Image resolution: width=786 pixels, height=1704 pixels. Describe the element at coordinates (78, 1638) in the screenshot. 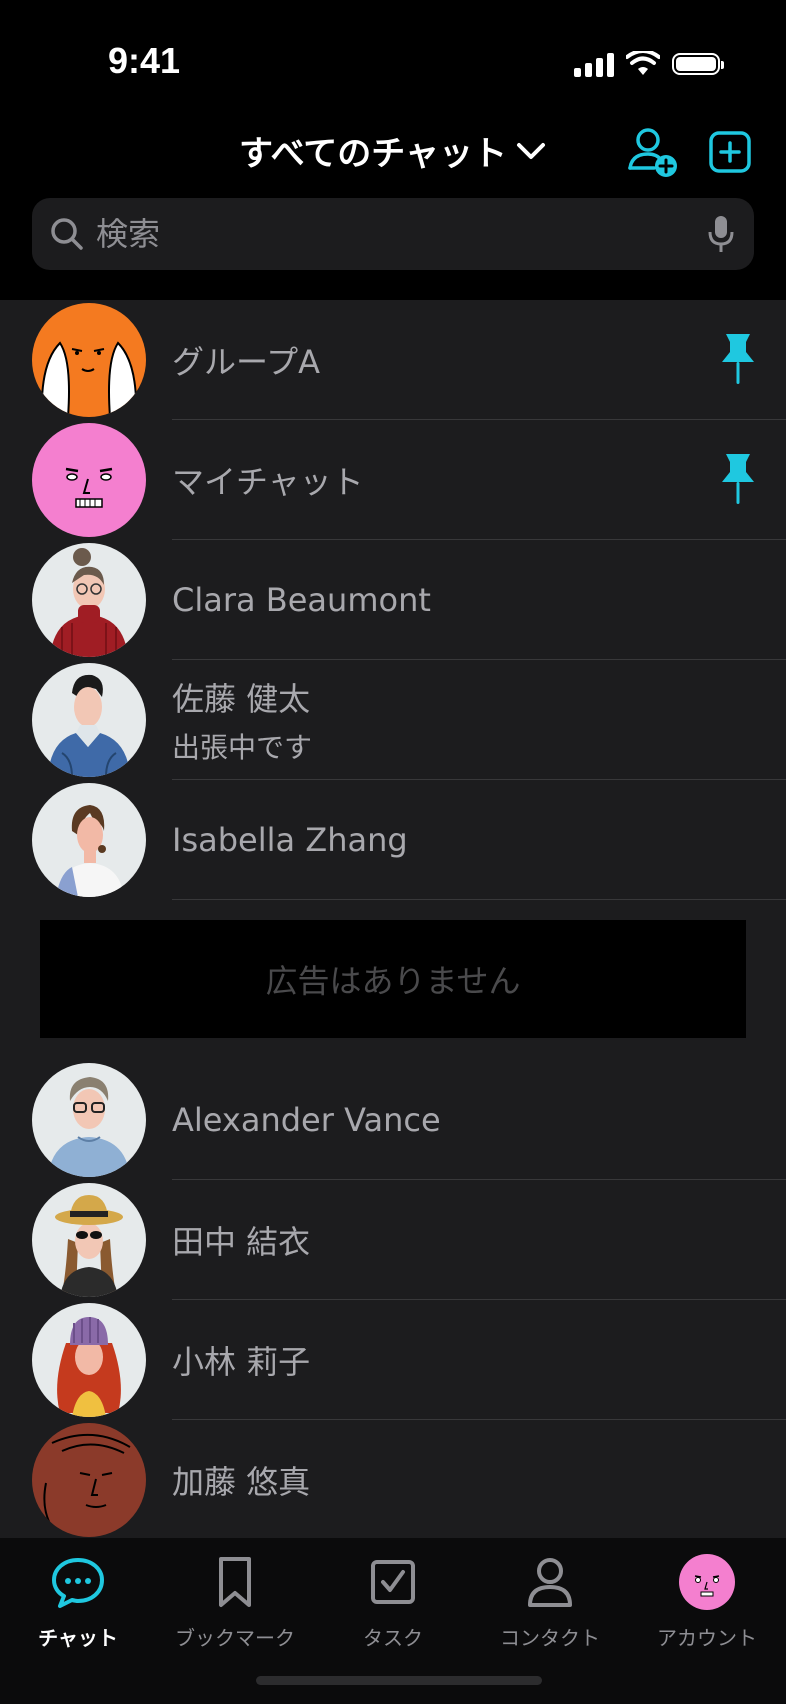

I see `tab-label: チャット` at that location.